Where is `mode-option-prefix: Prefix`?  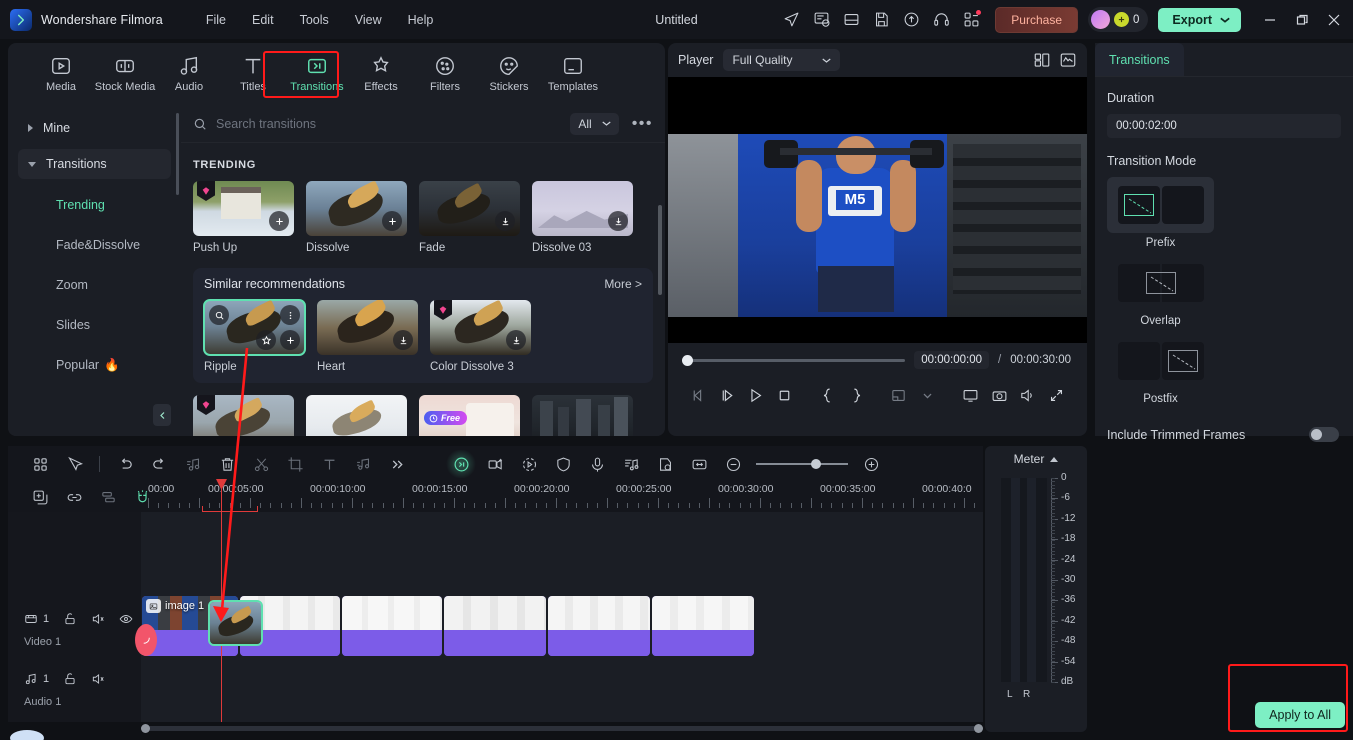
mode-option-prefix: Prefix is located at coordinates (1224, 213).